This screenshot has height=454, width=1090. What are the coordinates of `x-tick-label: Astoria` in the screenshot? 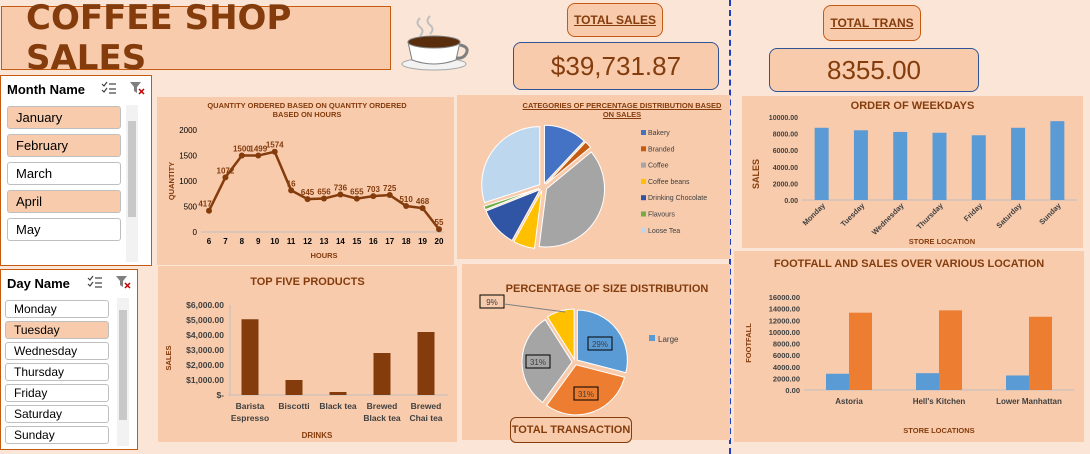 It's located at (849, 401).